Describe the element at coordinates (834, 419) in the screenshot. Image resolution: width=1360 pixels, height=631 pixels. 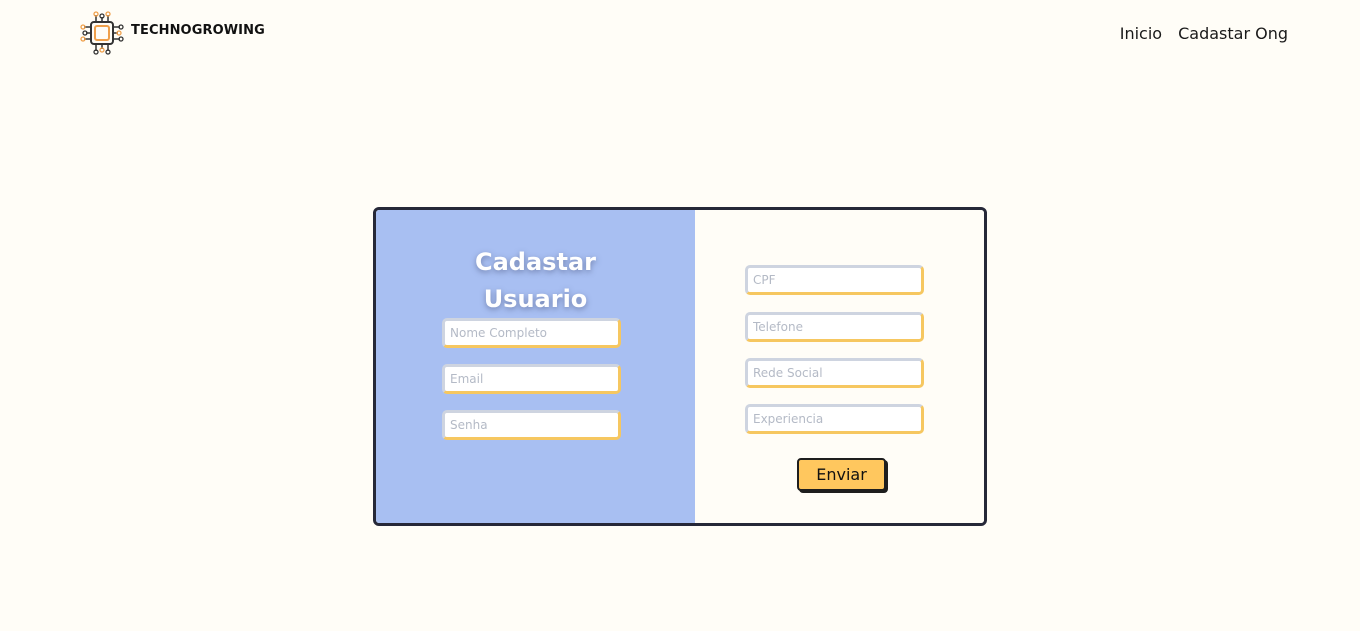
I see `experiencia-input` at that location.